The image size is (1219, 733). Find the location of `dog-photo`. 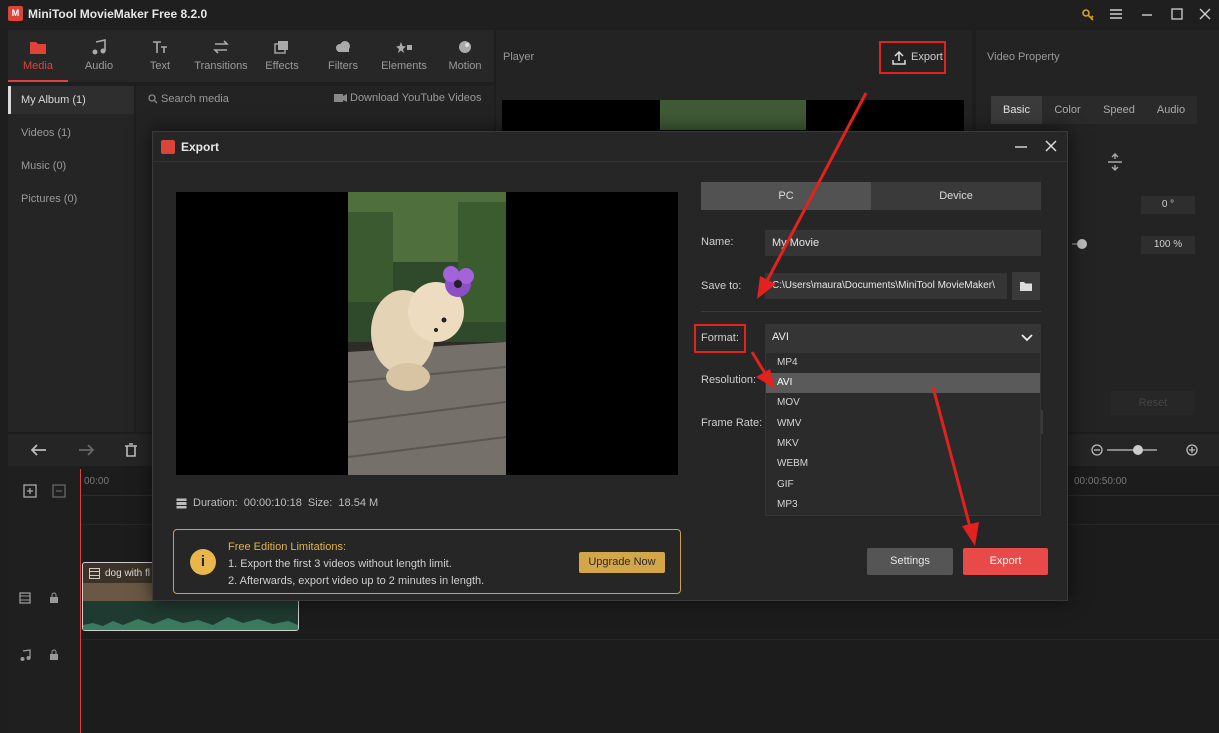

dog-photo is located at coordinates (427, 333).